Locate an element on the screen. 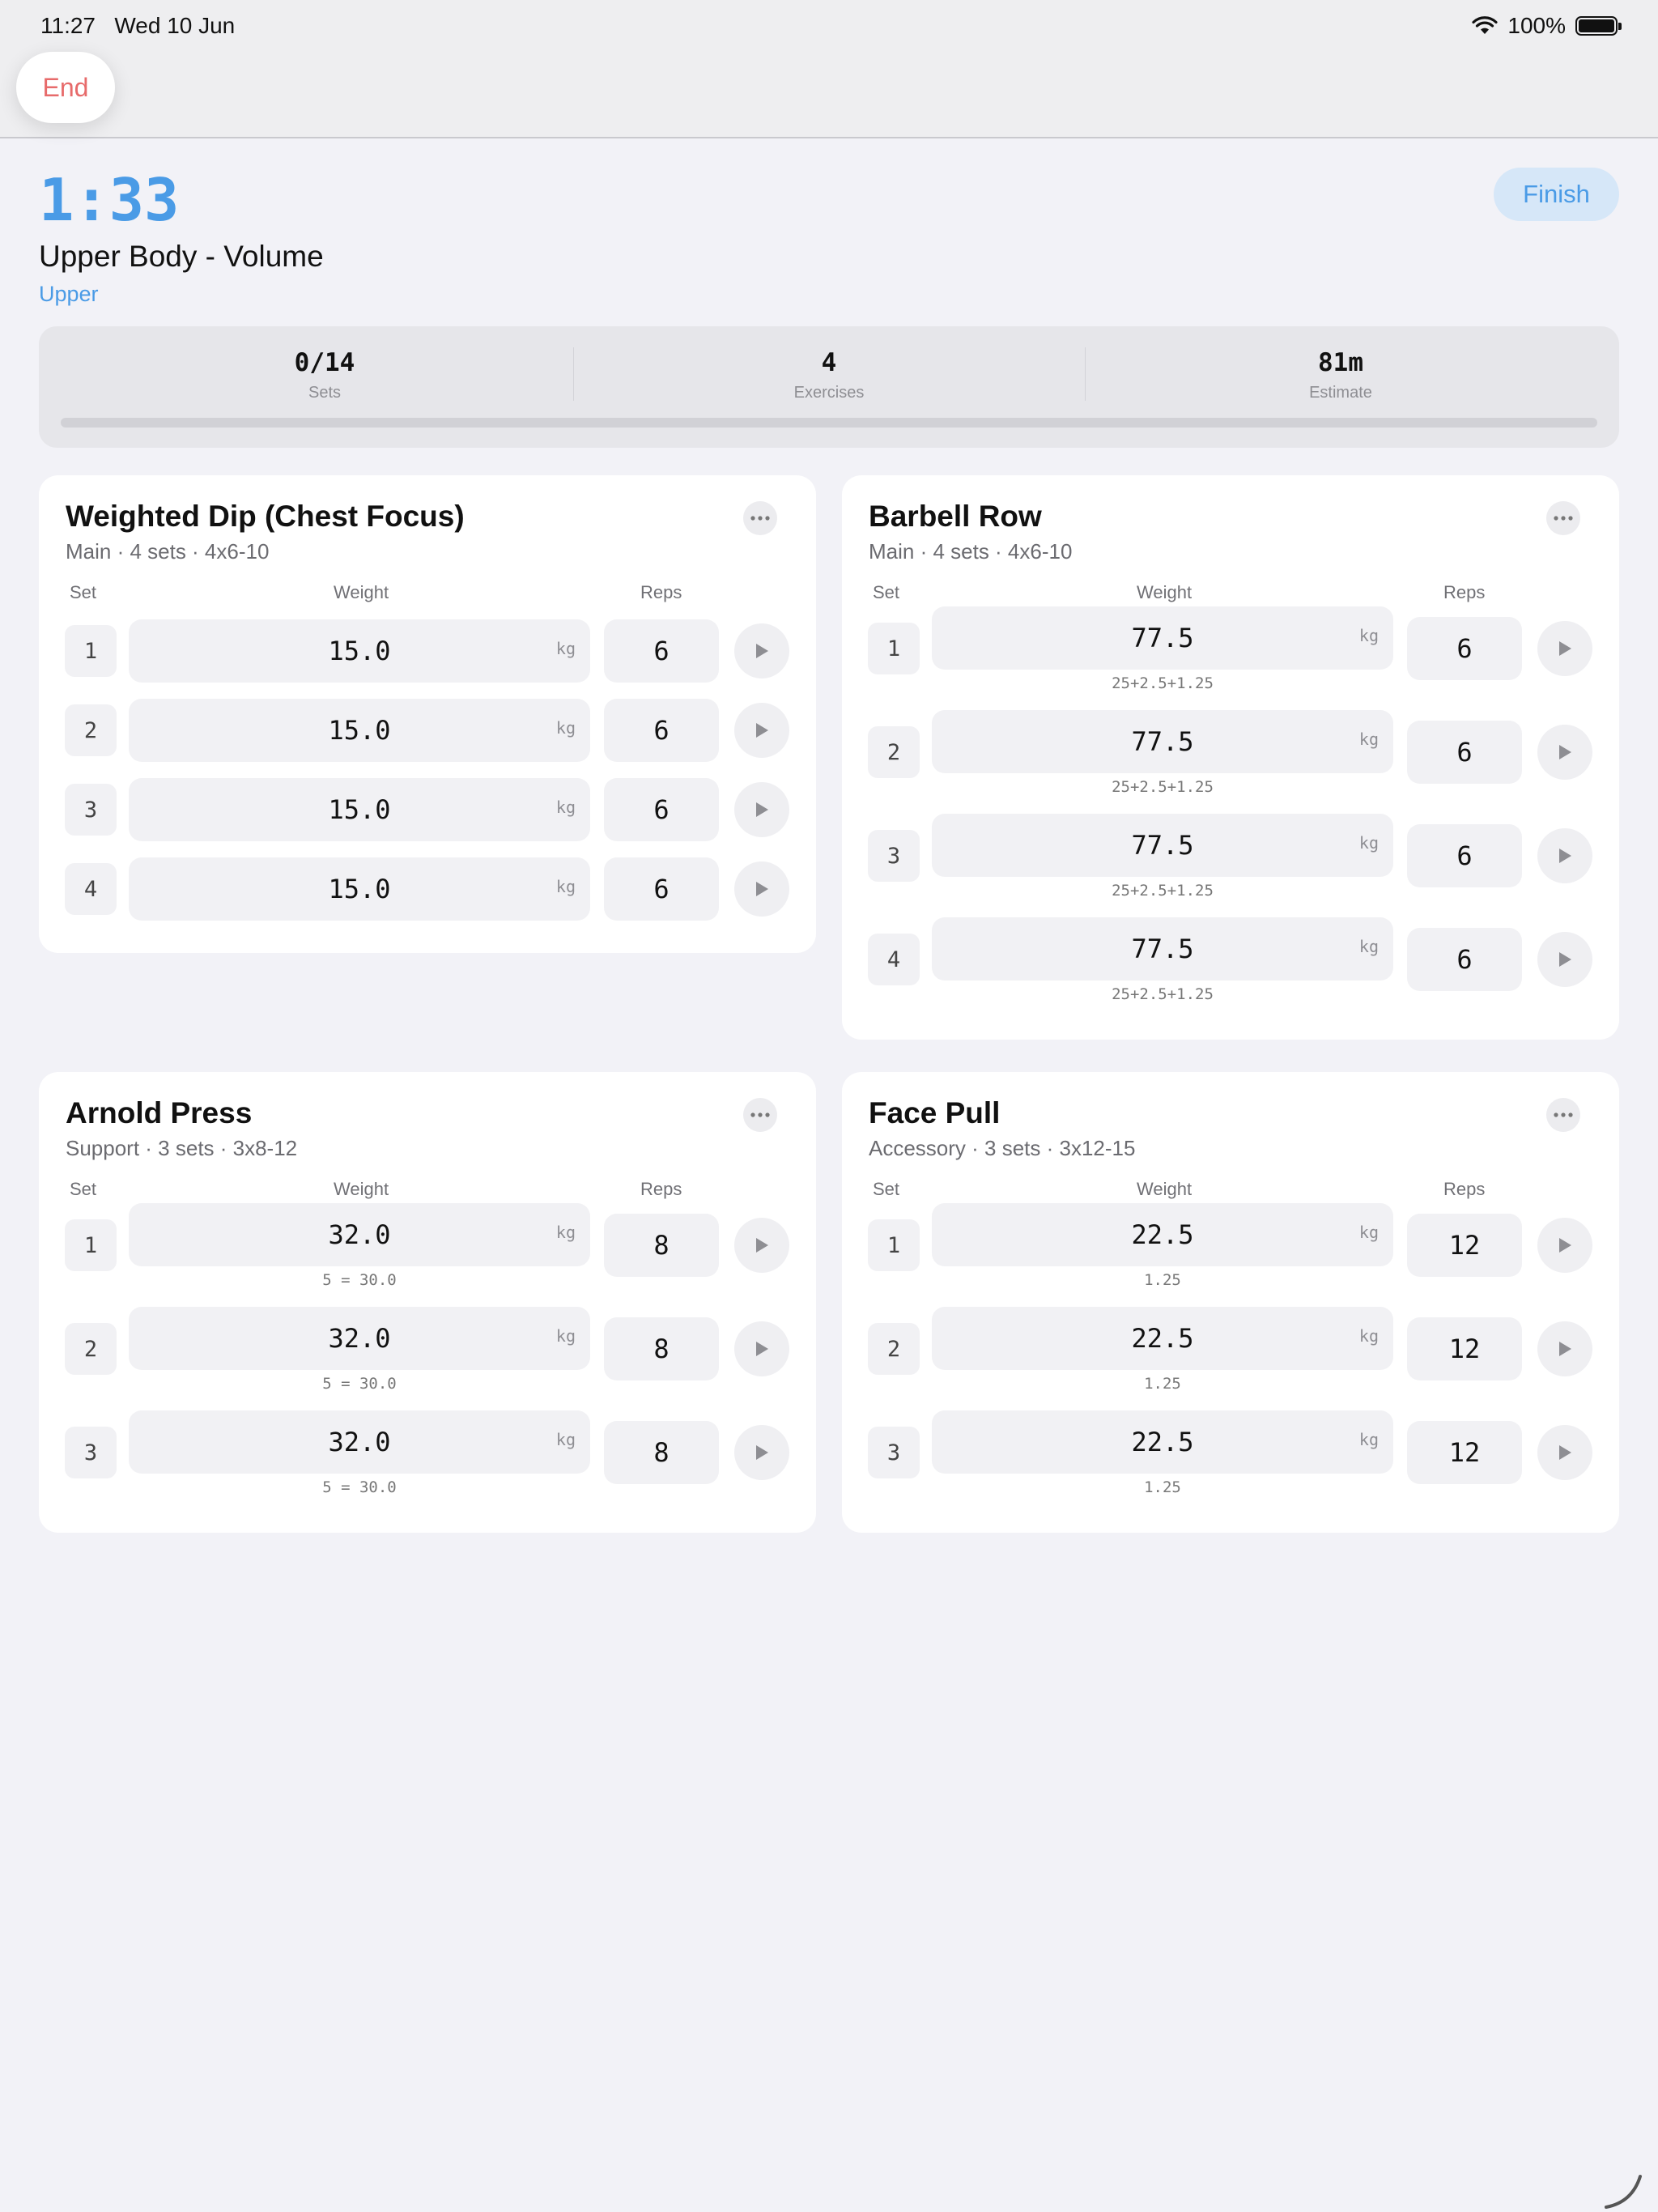 Image resolution: width=1658 pixels, height=2212 pixels. end-button: End is located at coordinates (65, 87).